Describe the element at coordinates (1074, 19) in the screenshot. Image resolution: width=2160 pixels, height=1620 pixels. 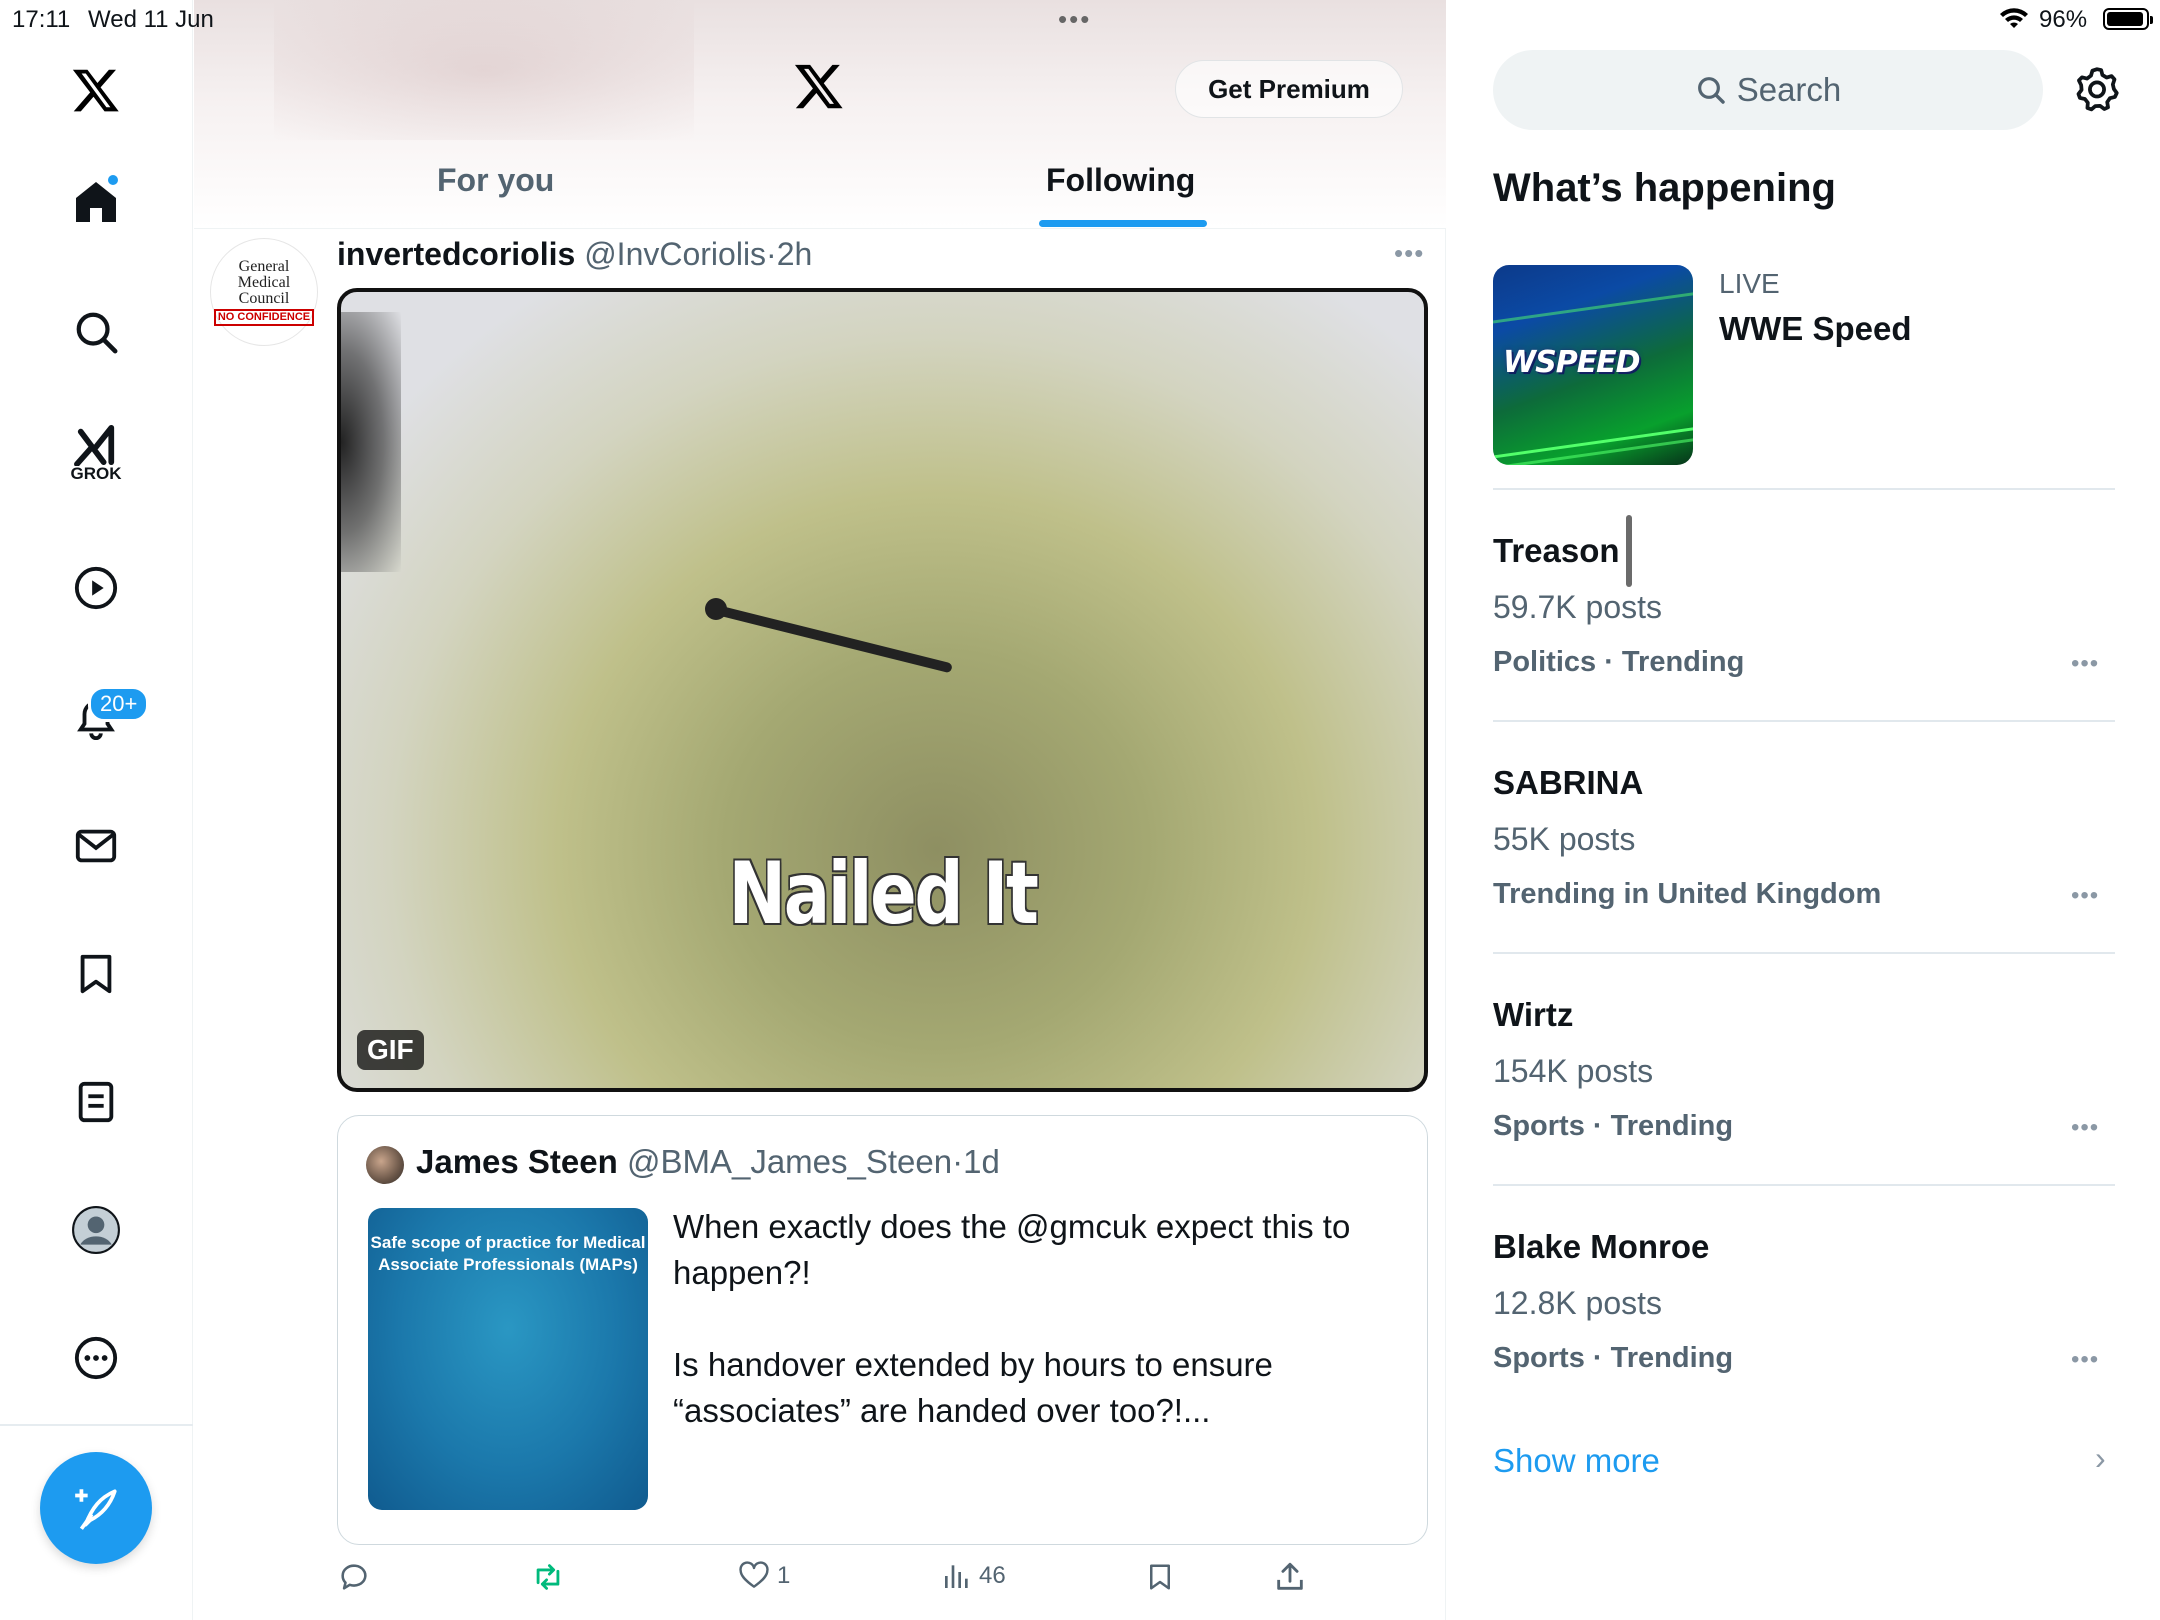
I see `multitasking-dots-icon: •••` at that location.